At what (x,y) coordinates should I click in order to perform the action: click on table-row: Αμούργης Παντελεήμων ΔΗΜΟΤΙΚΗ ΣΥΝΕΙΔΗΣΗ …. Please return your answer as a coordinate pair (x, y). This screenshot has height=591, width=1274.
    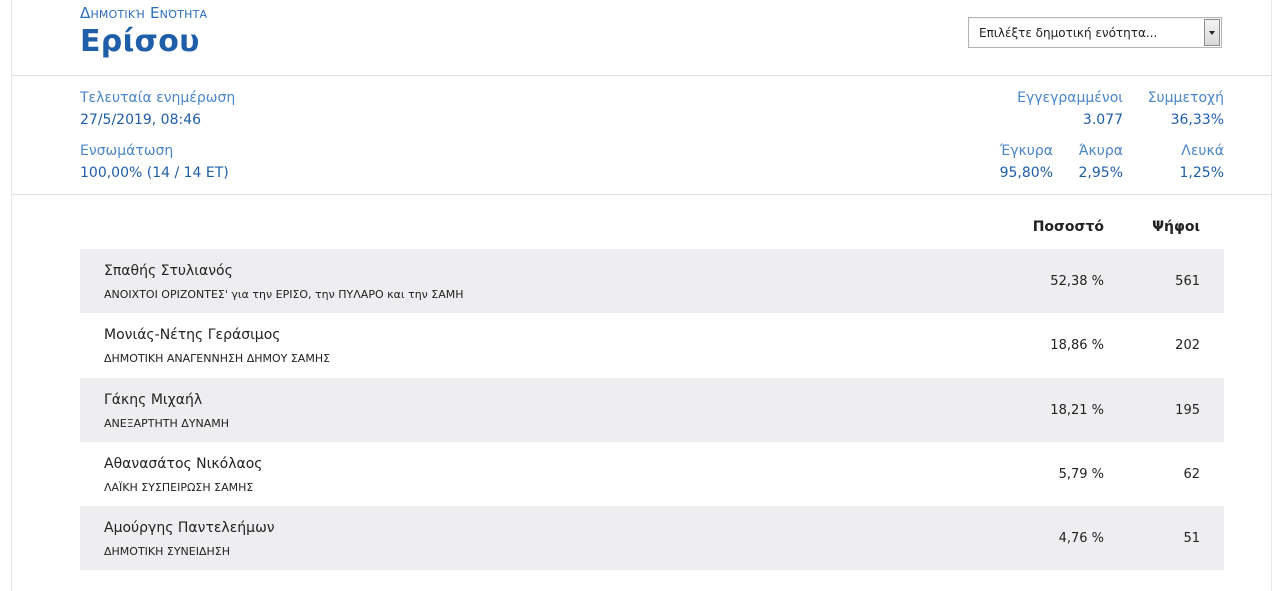
    Looking at the image, I should click on (652, 538).